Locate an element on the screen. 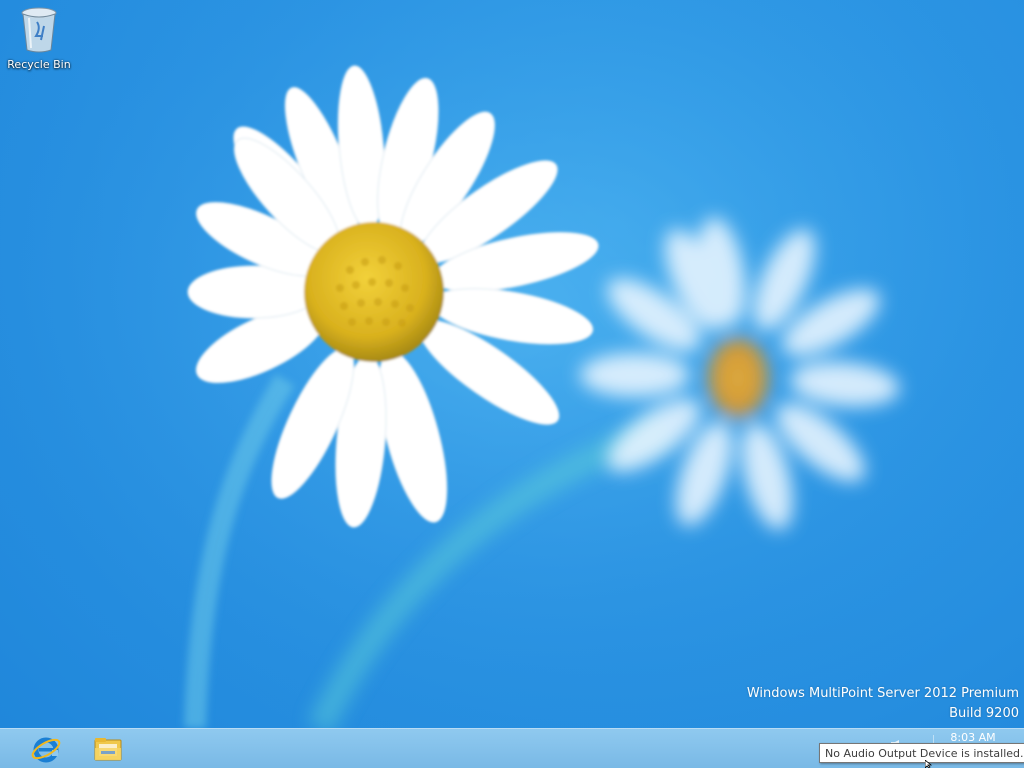 The height and width of the screenshot is (768, 1024). internet-explorer-icon is located at coordinates (46, 749).